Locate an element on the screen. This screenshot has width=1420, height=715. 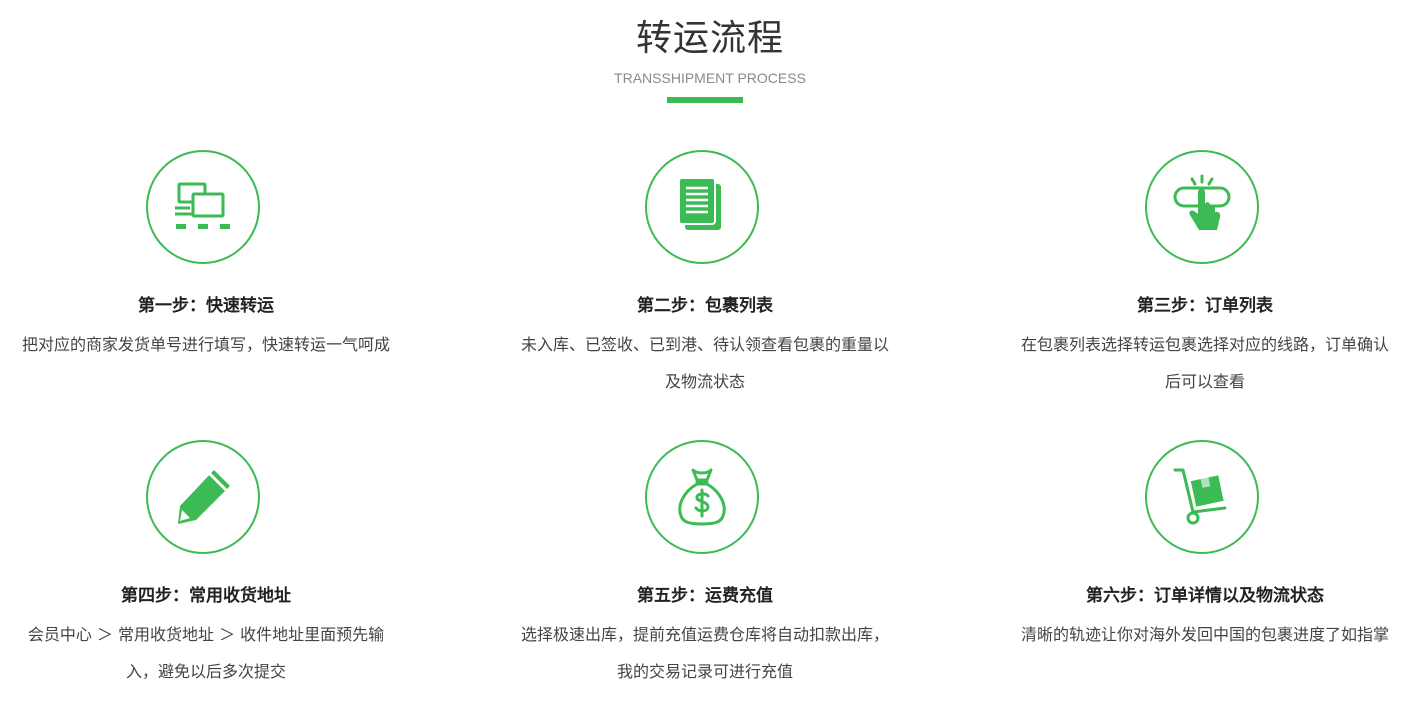
section-title: 转运流程 is located at coordinates (709, 38).